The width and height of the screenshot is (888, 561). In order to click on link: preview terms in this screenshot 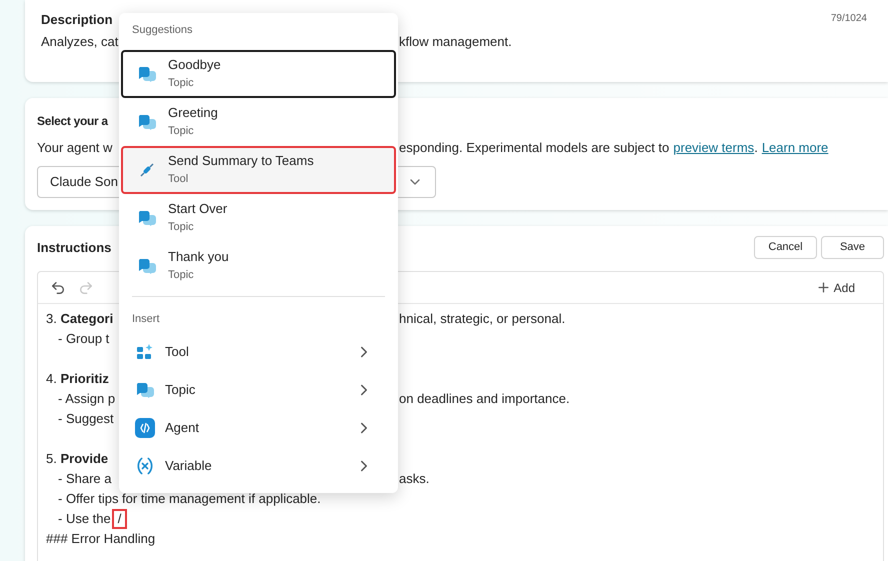, I will do `click(713, 148)`.